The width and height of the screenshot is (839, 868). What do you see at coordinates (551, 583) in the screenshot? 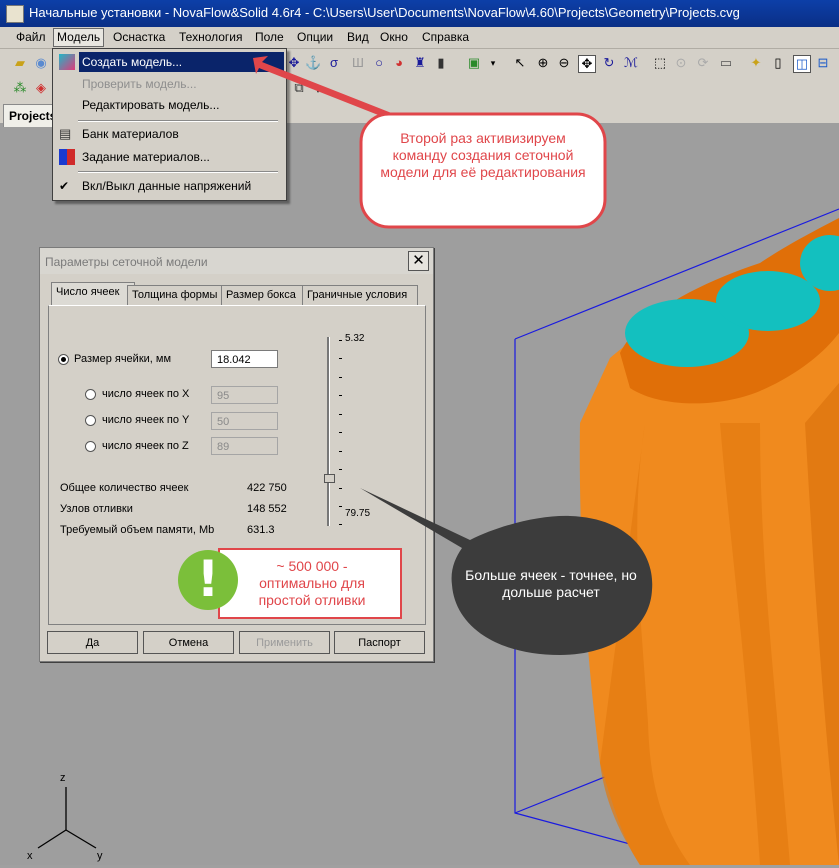
I see `callout-bottom-text: Больше ячеек - точнее, но дольше расчет` at bounding box center [551, 583].